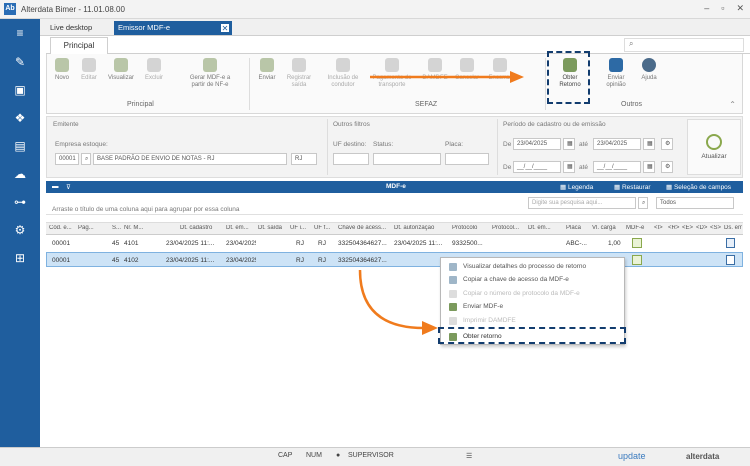 The height and width of the screenshot is (466, 750). Describe the element at coordinates (732, 104) in the screenshot. I see `collapse-ribbon-icon: ⌃` at that location.